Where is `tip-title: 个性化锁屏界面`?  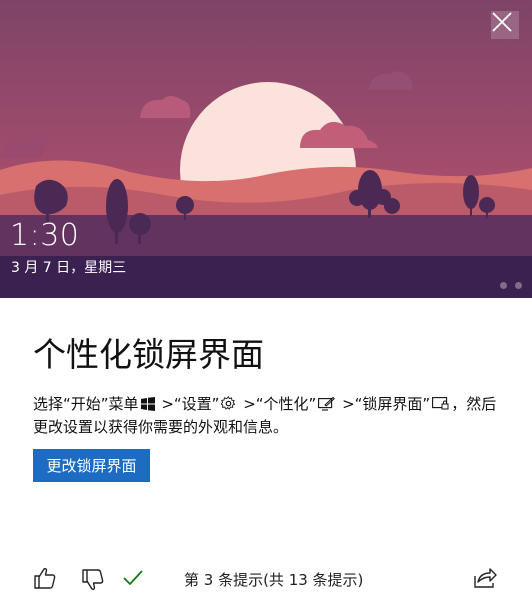
tip-title: 个性化锁屏界面 is located at coordinates (148, 354).